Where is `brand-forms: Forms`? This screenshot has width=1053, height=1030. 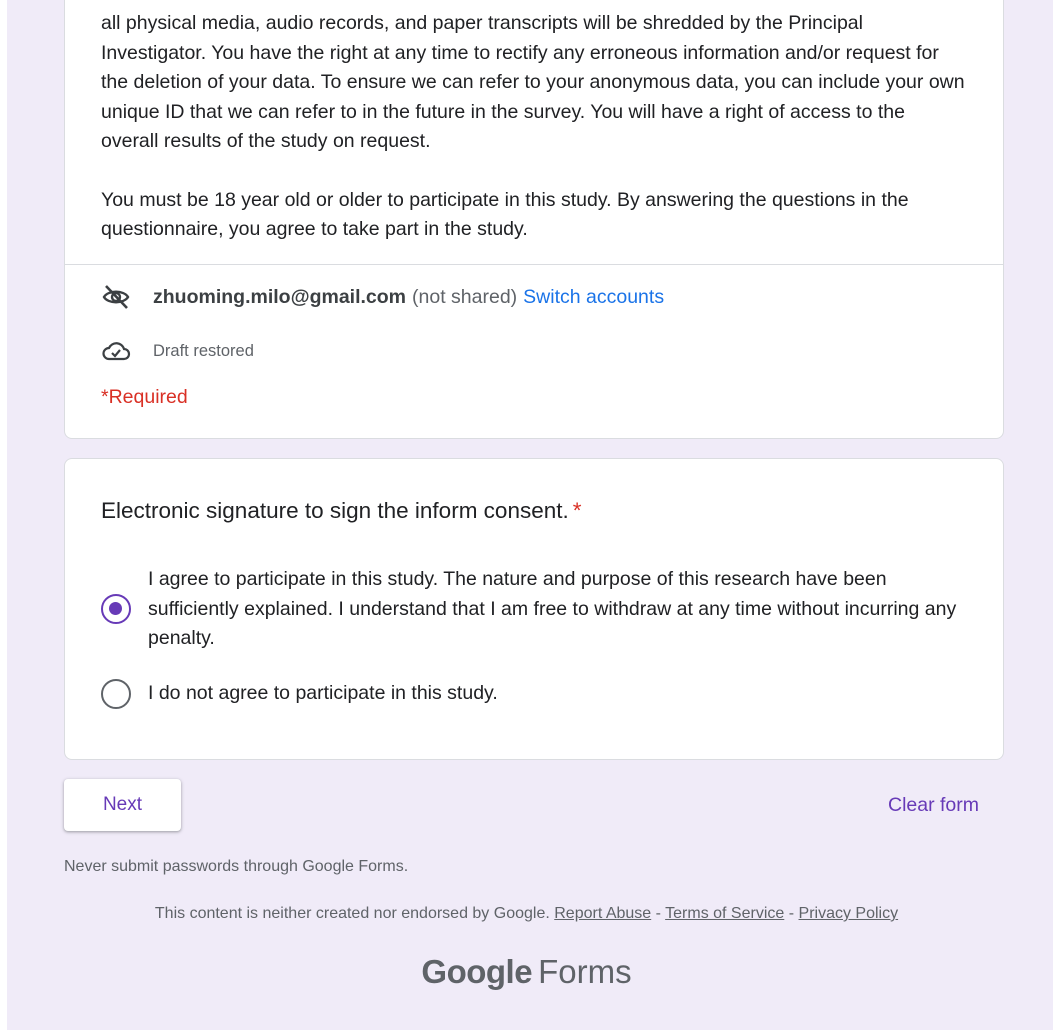
brand-forms: Forms is located at coordinates (585, 971).